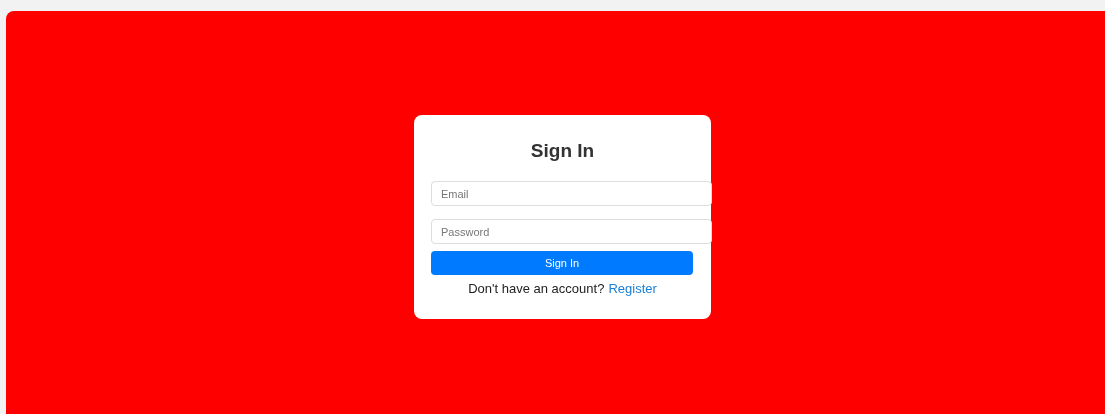 This screenshot has height=414, width=1105. What do you see at coordinates (562, 151) in the screenshot?
I see `form-title: Sign In` at bounding box center [562, 151].